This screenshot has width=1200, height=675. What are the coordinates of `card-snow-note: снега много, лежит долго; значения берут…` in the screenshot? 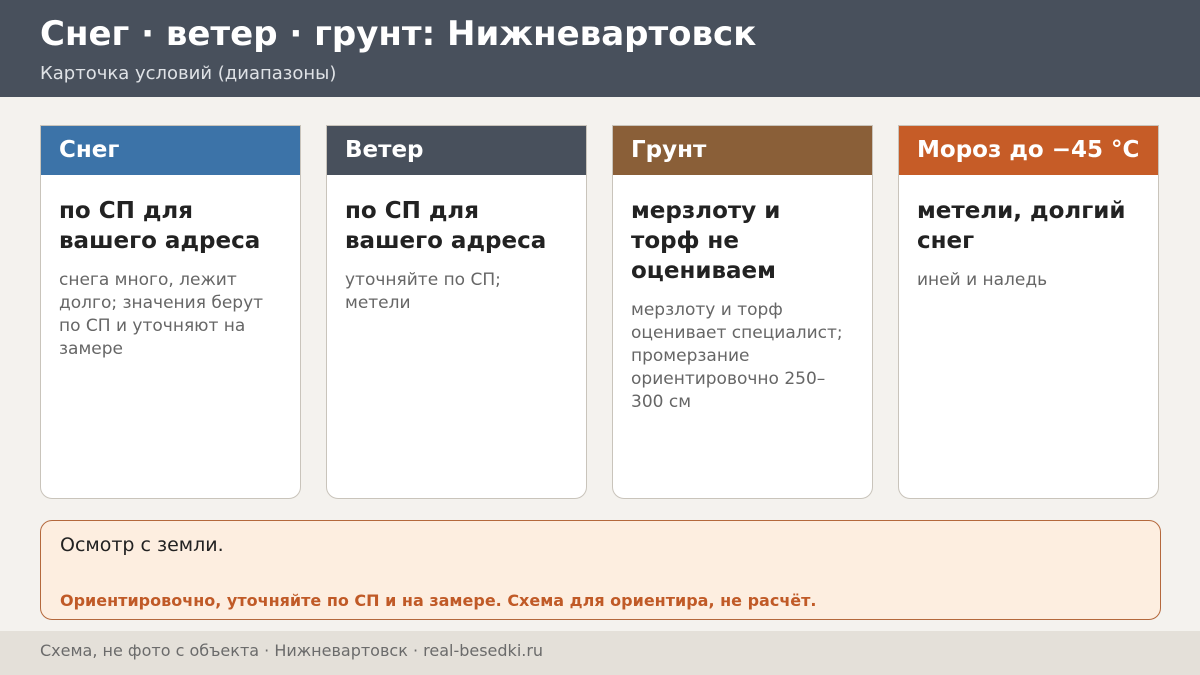 It's located at (161, 314).